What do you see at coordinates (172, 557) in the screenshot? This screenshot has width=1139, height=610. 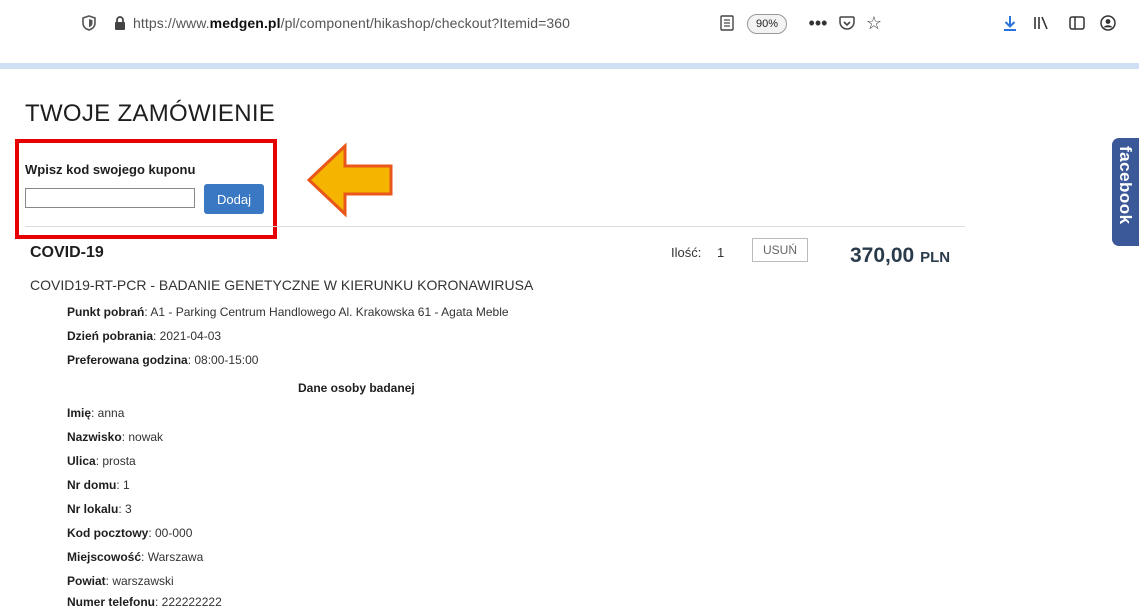 I see `person-value: : Warszawa` at bounding box center [172, 557].